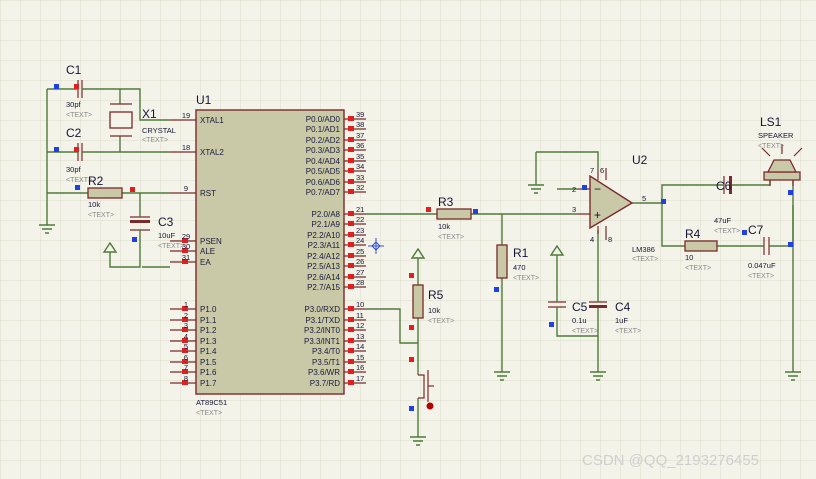 This screenshot has width=816, height=479. Describe the element at coordinates (166, 222) in the screenshot. I see `c3-ref: C3` at that location.